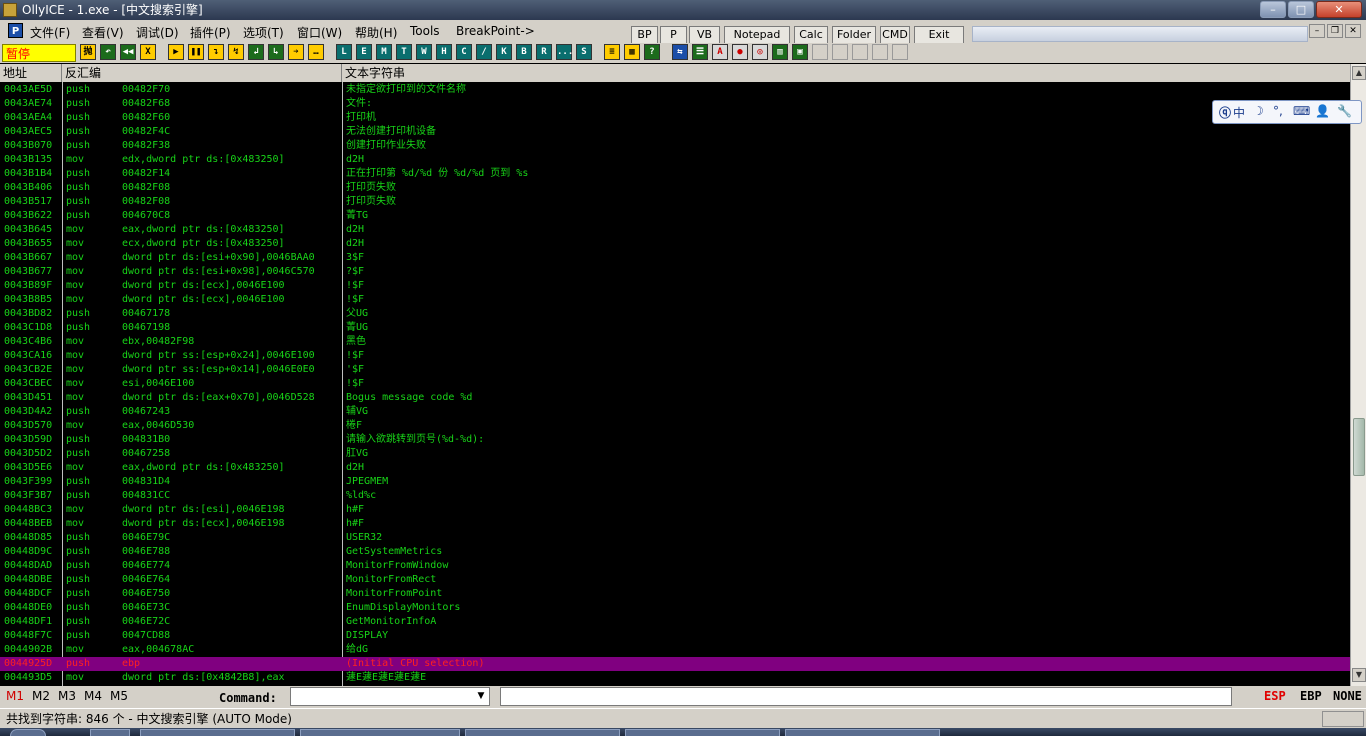  What do you see at coordinates (675, 608) in the screenshot?
I see `table-row: 00448DE0 push 0046E73C EnumDisplayMonitors` at bounding box center [675, 608].